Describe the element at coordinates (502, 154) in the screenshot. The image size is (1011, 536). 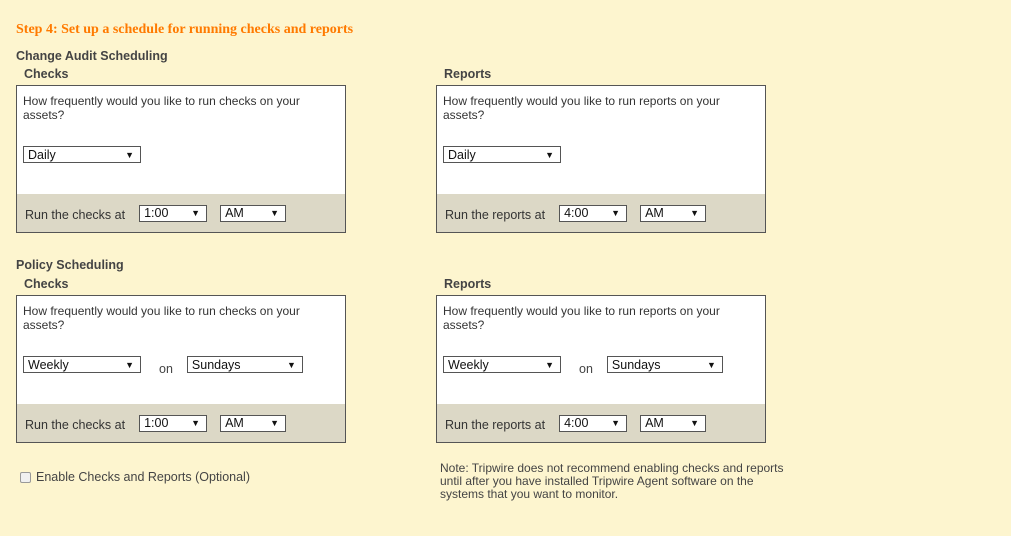
I see `reports-frequency-select: Daily ▼` at that location.